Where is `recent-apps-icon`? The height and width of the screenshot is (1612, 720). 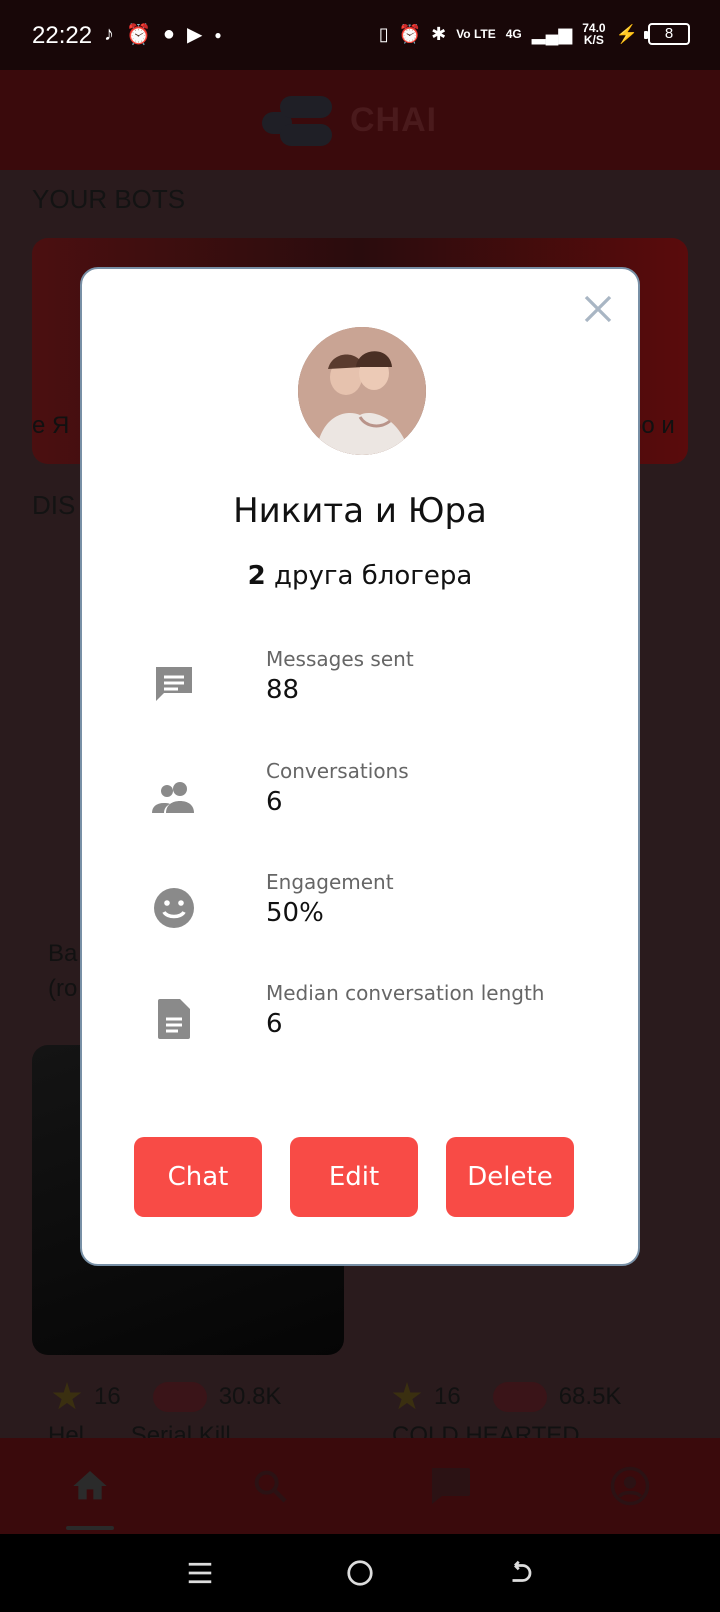 recent-apps-icon is located at coordinates (200, 1573).